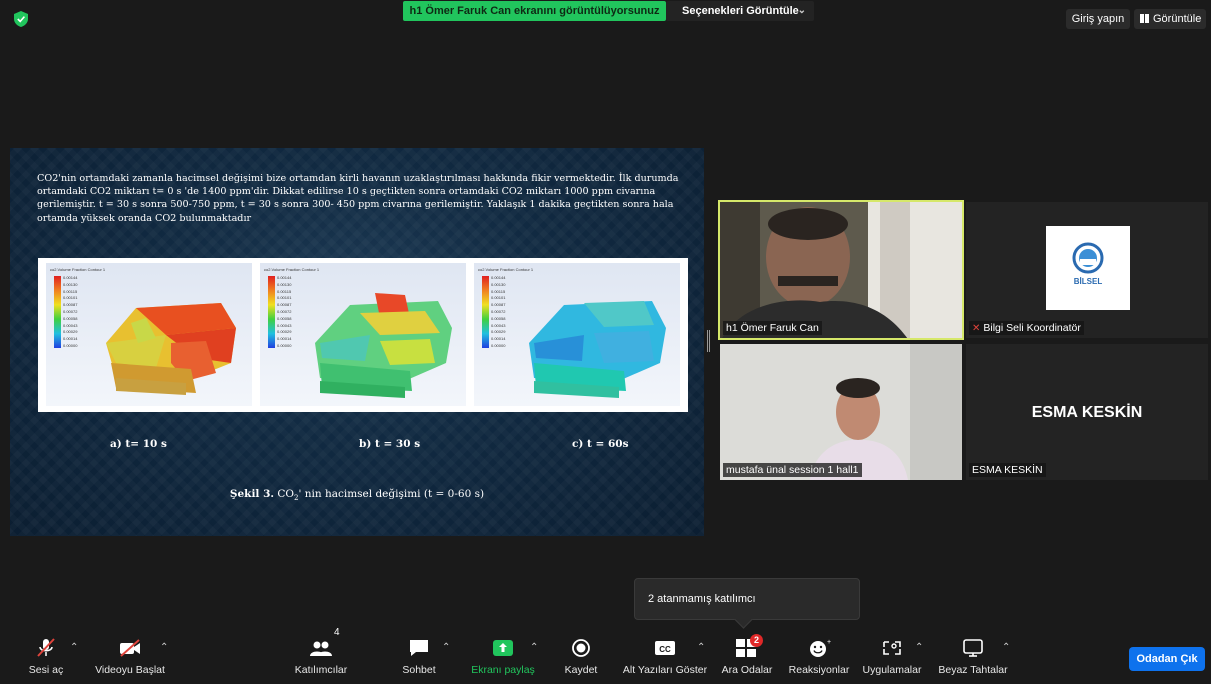 This screenshot has width=1211, height=684. What do you see at coordinates (419, 657) in the screenshot?
I see `chat-button: Sohbet` at bounding box center [419, 657].